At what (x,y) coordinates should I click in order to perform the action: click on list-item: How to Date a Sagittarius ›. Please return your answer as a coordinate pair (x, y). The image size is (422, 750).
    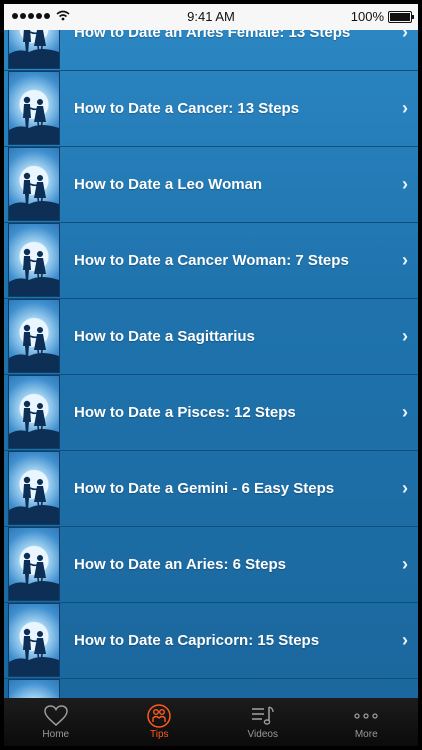
    Looking at the image, I should click on (211, 336).